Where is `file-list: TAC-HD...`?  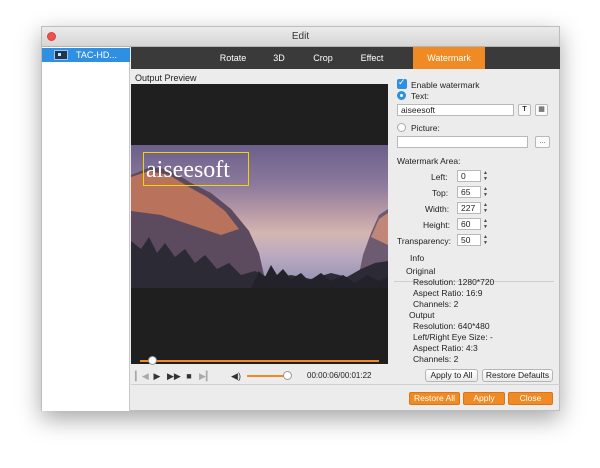 file-list: TAC-HD... is located at coordinates (86, 229).